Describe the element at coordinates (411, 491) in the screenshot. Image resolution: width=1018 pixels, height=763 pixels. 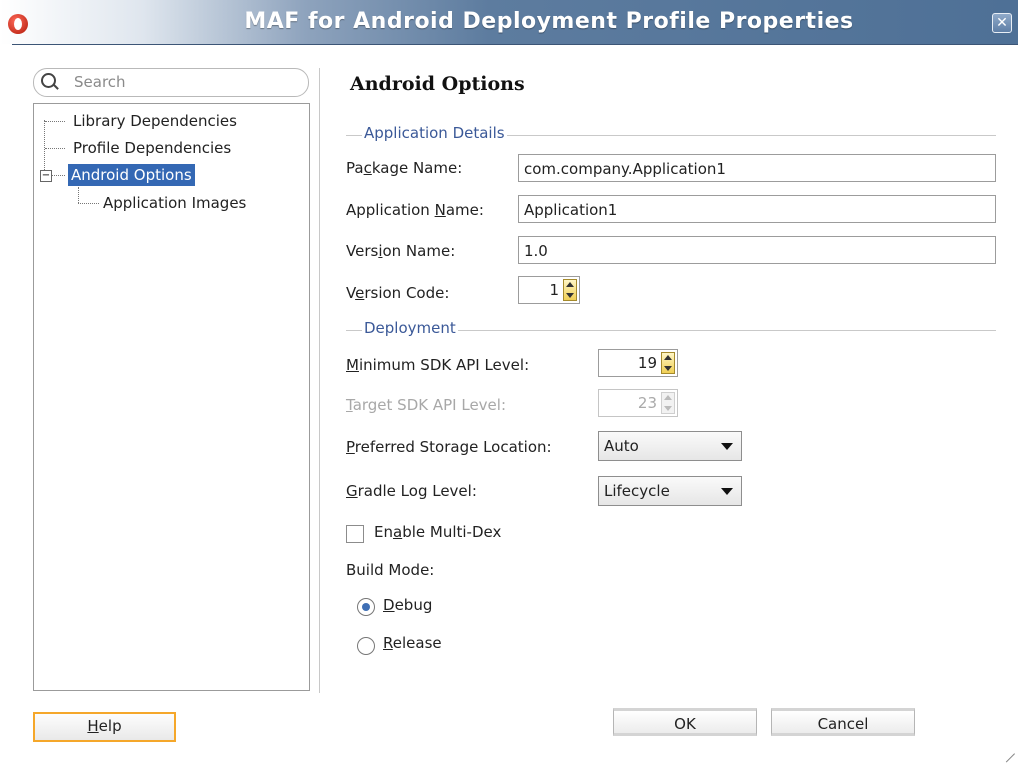
I see `gradle-log-level-label: Gradle Log Level:` at that location.